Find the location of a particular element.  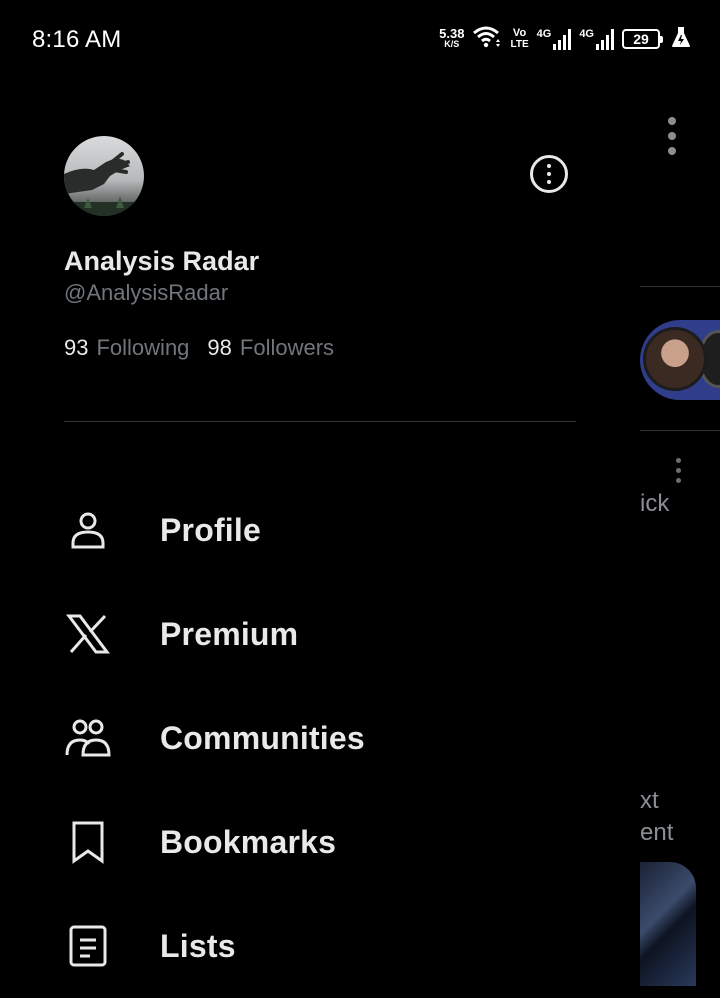

peek-text: xt is located at coordinates (649, 800).